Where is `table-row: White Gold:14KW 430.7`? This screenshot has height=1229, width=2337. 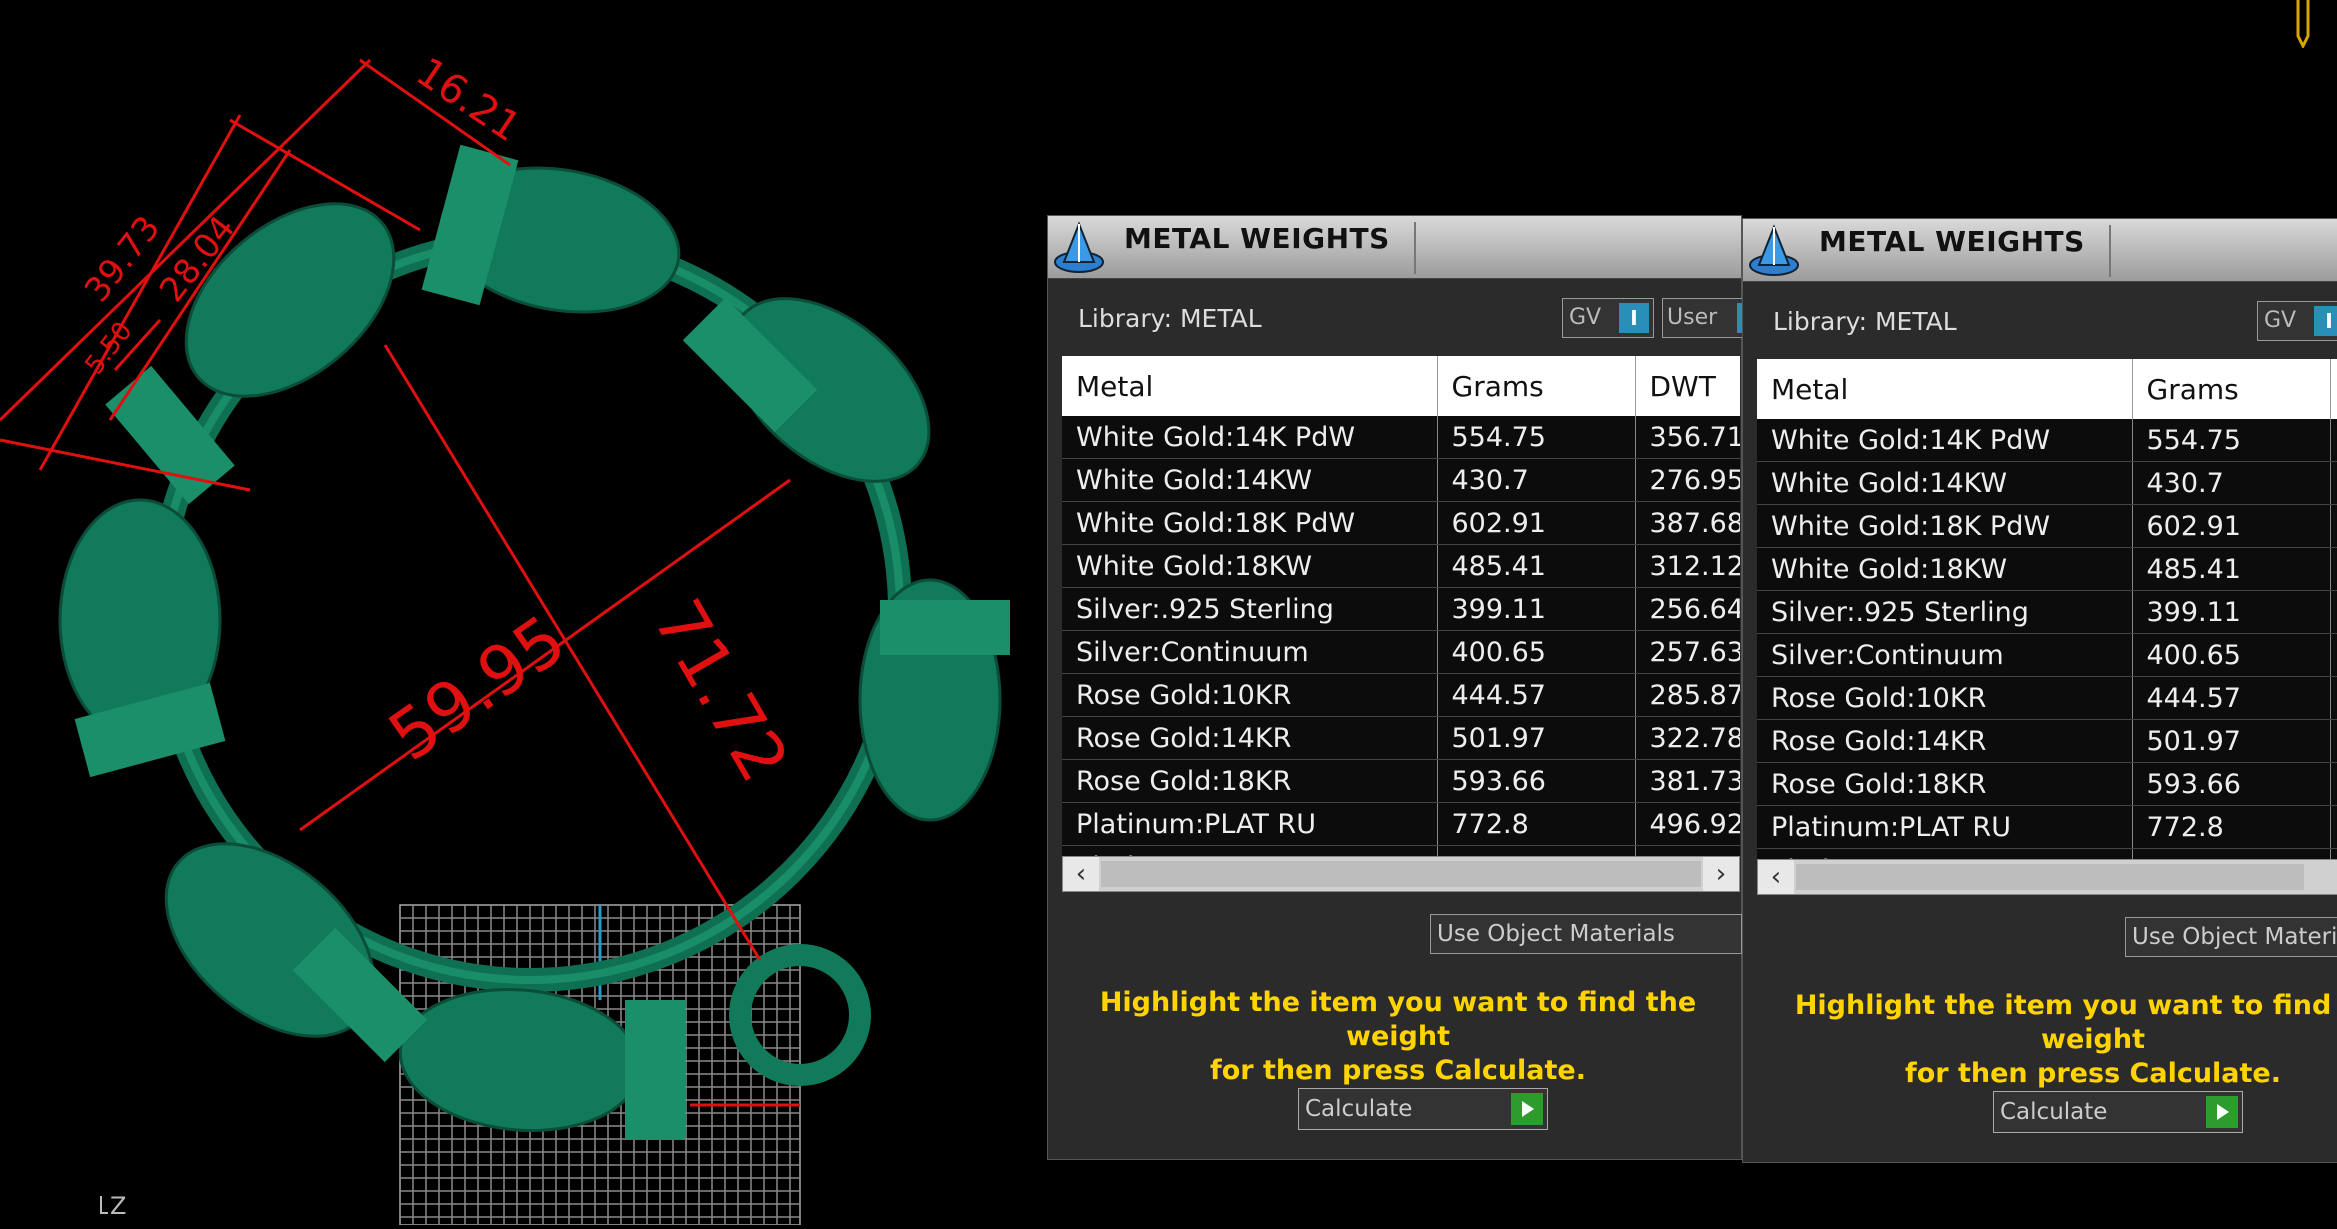
table-row: White Gold:14KW 430.7 is located at coordinates (2047, 483).